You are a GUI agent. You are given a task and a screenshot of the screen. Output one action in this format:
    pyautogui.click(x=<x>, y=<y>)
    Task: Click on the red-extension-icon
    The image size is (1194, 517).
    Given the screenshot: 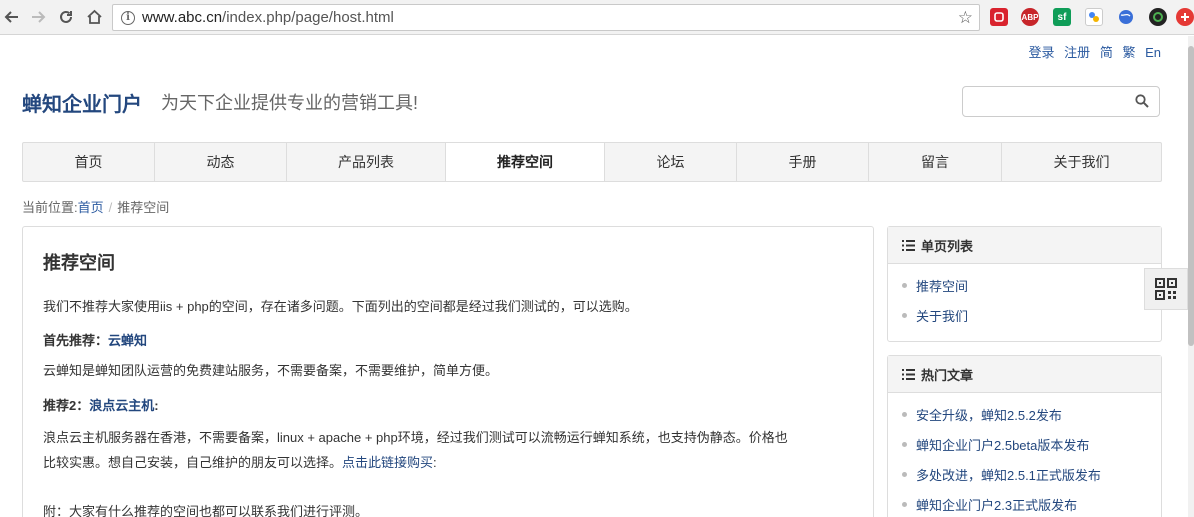 What is the action you would take?
    pyautogui.click(x=1185, y=17)
    